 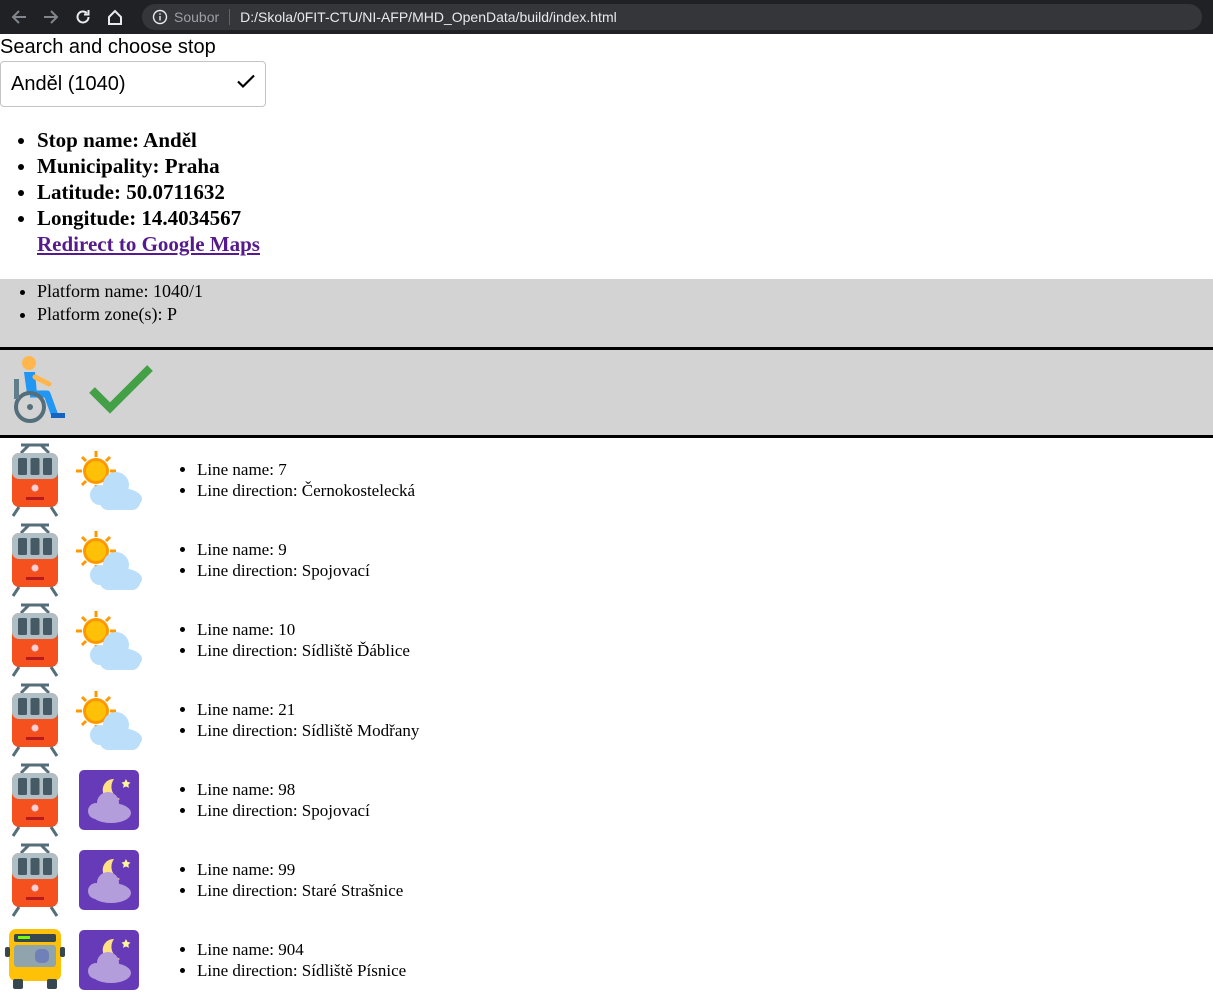 I want to click on check-icon, so click(x=246, y=84).